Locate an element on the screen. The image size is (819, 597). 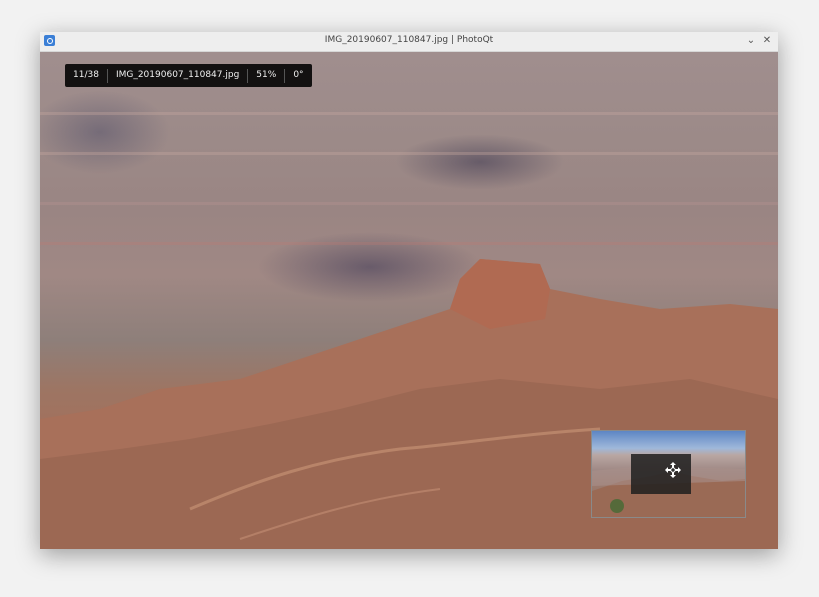
rotation-angle: 0° is located at coordinates (298, 75).